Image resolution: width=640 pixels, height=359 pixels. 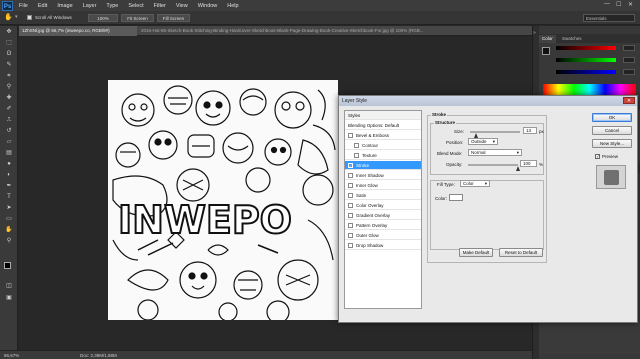 I want to click on style-item: Texture, so click(x=383, y=155).